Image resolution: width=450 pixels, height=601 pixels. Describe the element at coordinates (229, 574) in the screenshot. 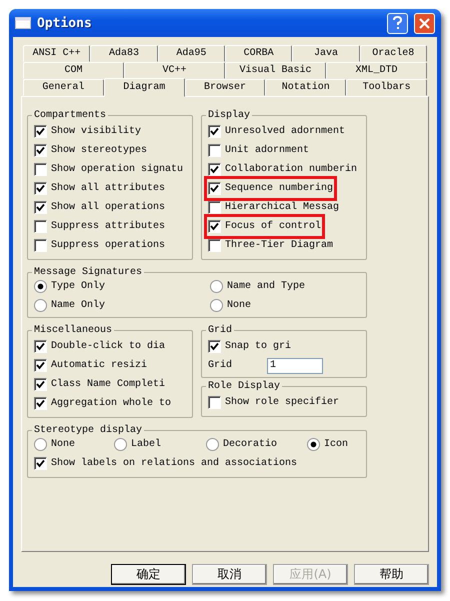

I see `dialog-button: 取消` at that location.